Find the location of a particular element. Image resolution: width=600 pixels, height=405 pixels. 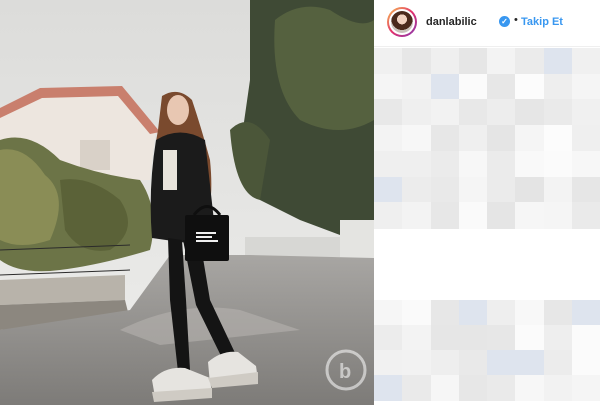

follow-button: Takip Et is located at coordinates (542, 22).